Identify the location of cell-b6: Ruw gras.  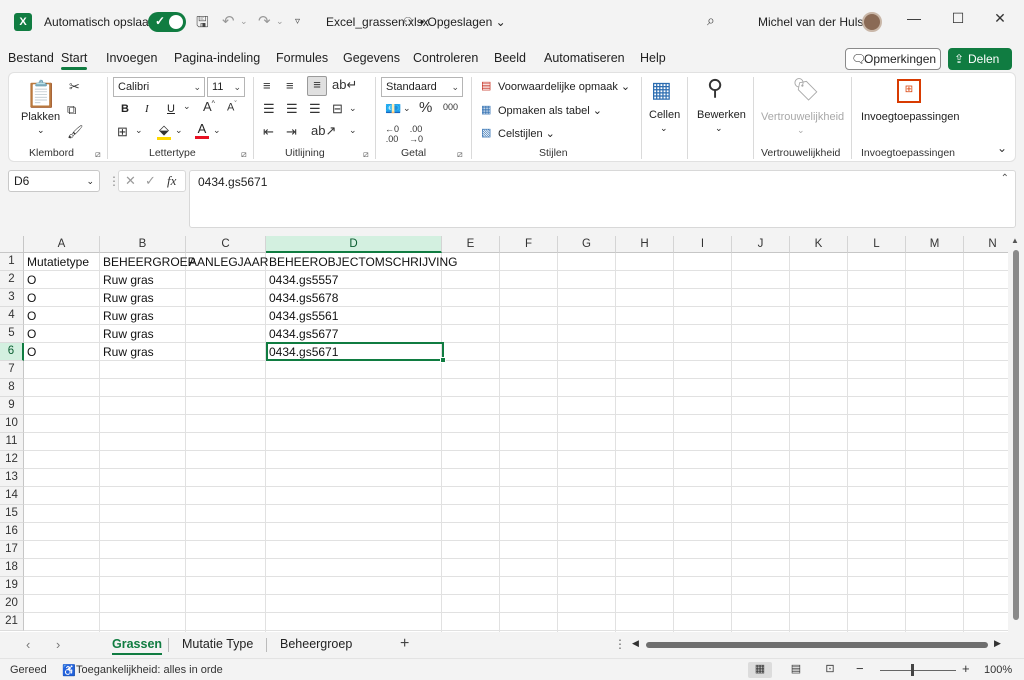
(143, 352).